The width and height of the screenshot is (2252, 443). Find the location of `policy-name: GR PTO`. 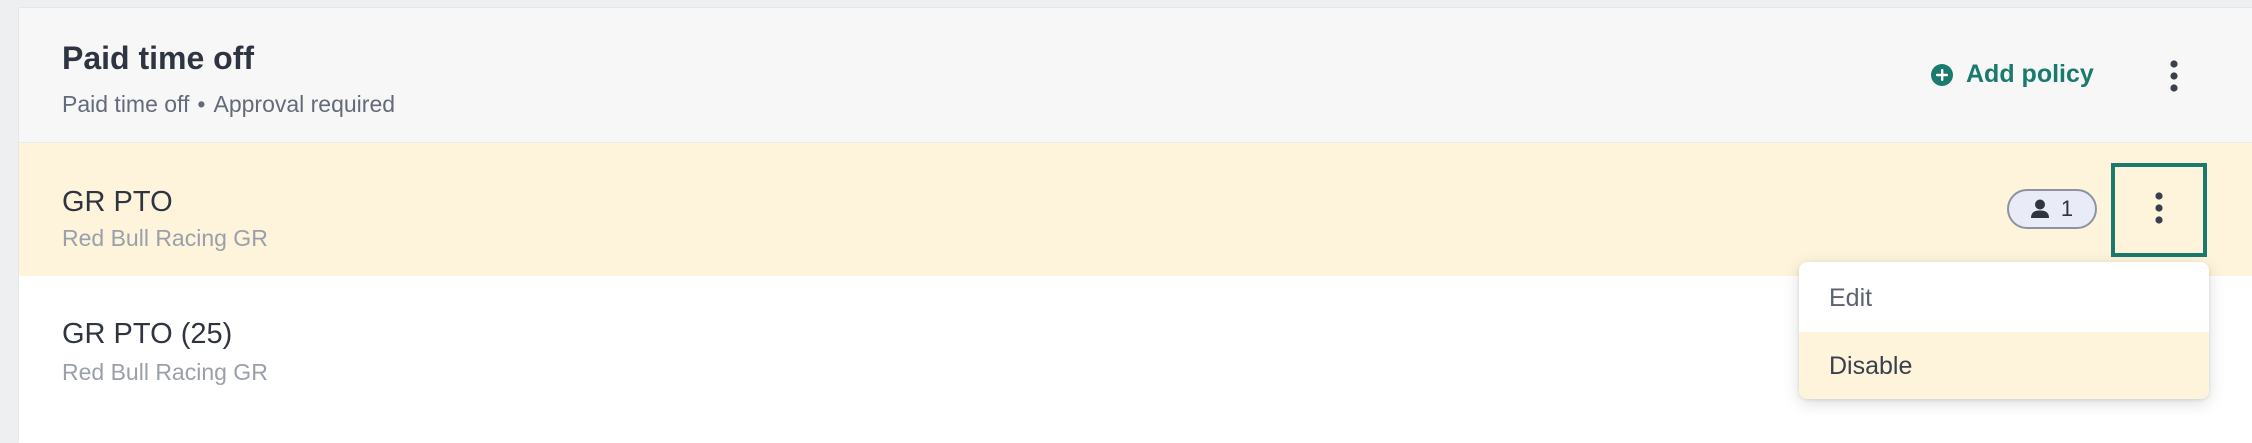

policy-name: GR PTO is located at coordinates (117, 202).